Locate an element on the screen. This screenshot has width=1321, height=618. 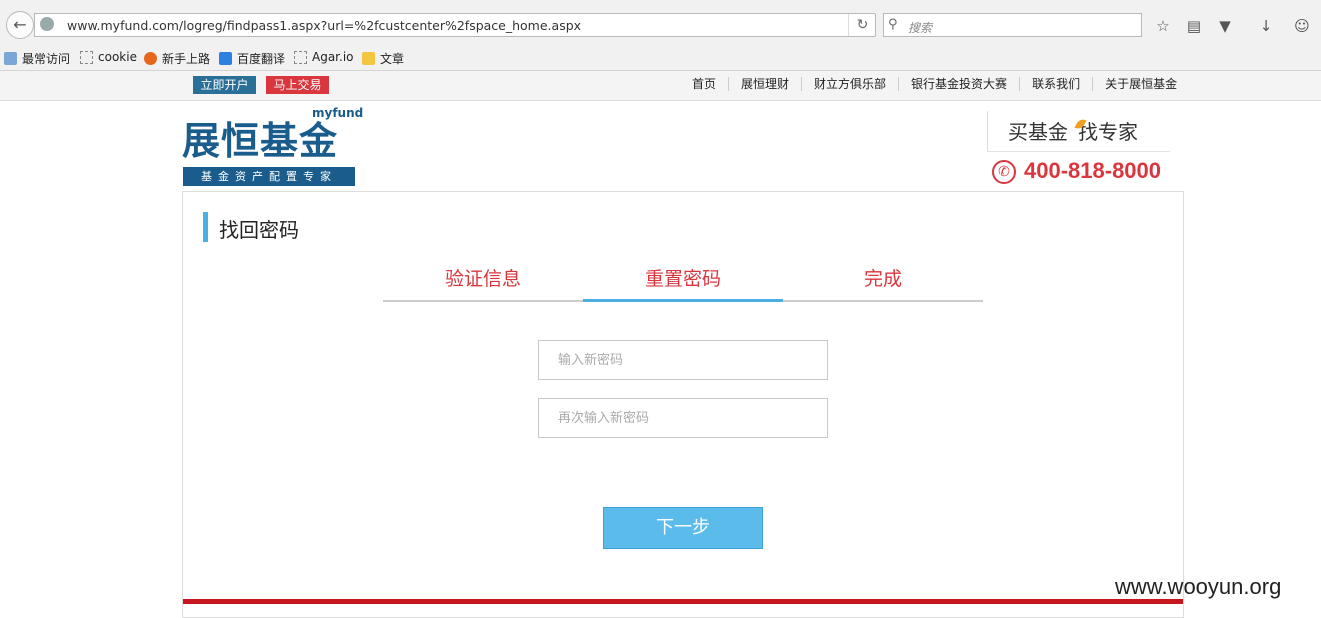
step-complete: 完成 is located at coordinates (882, 279).